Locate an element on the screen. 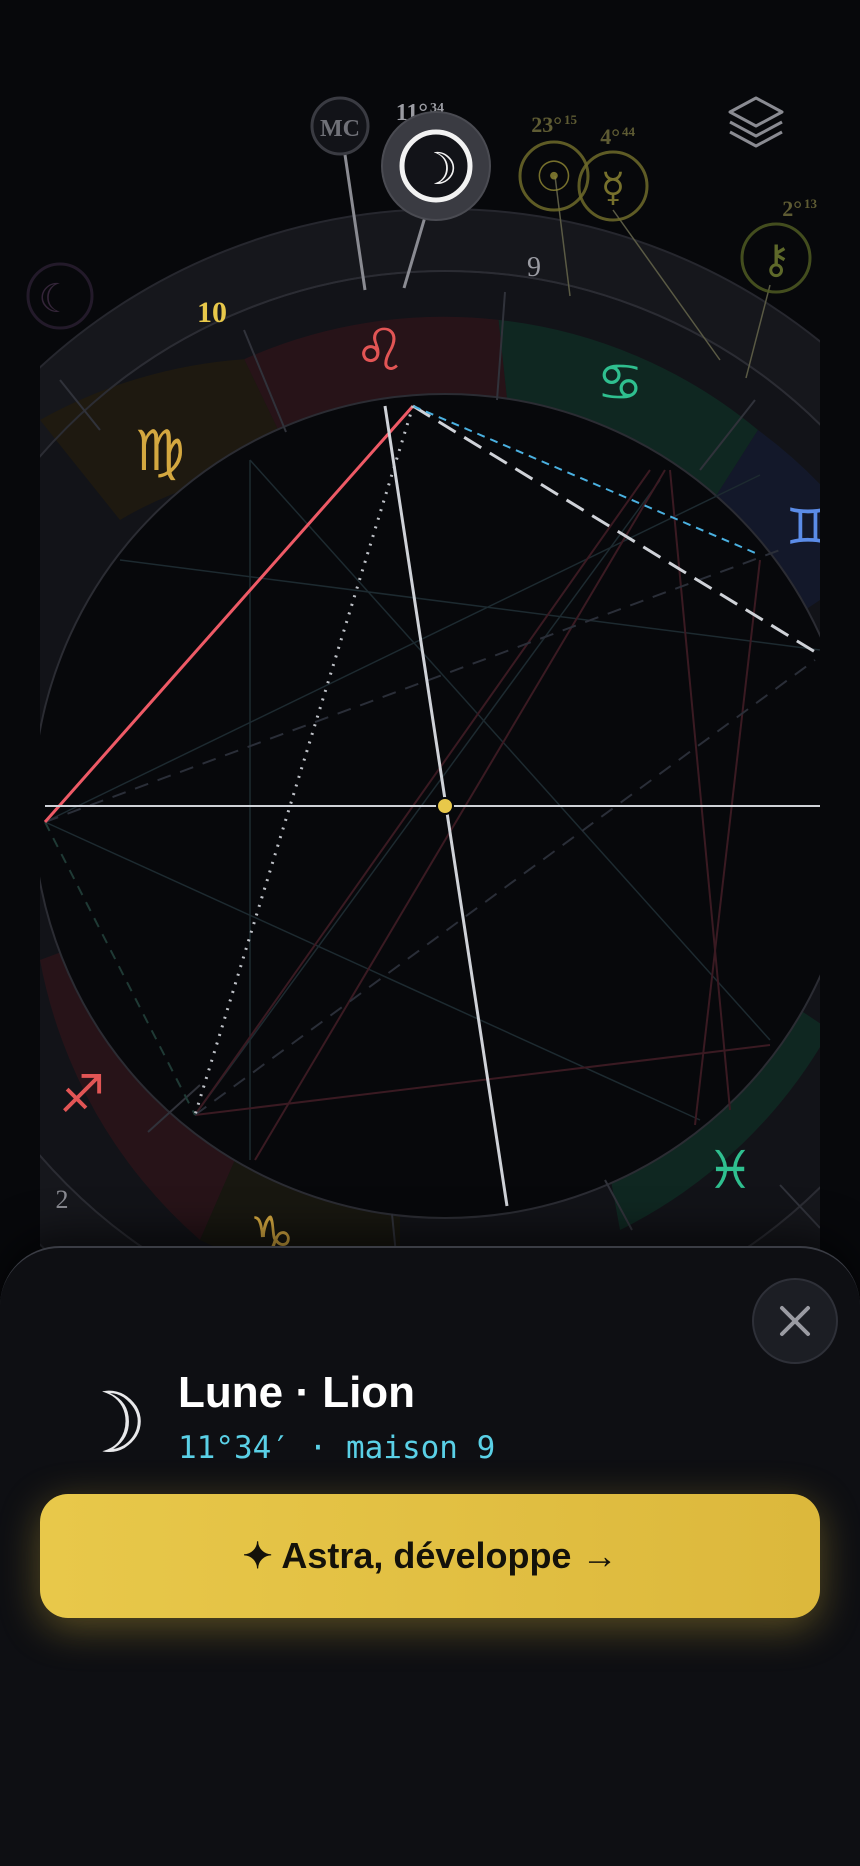 This screenshot has width=860, height=1866. partial-planet-icon: ☾ is located at coordinates (56, 299).